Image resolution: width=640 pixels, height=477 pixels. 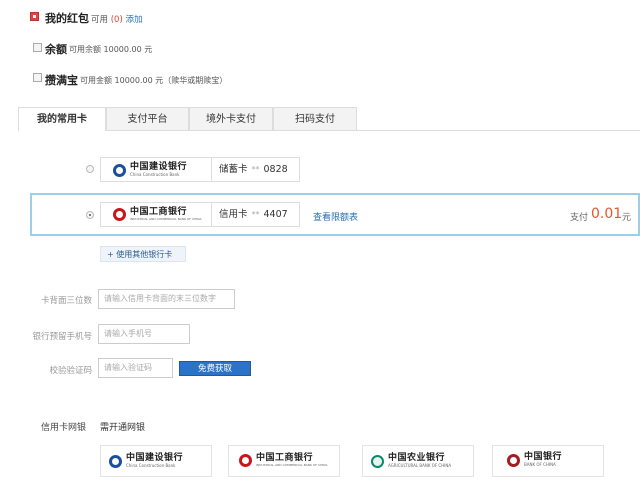 What do you see at coordinates (133, 20) in the screenshot?
I see `red-packet-add-link: 添加` at bounding box center [133, 20].